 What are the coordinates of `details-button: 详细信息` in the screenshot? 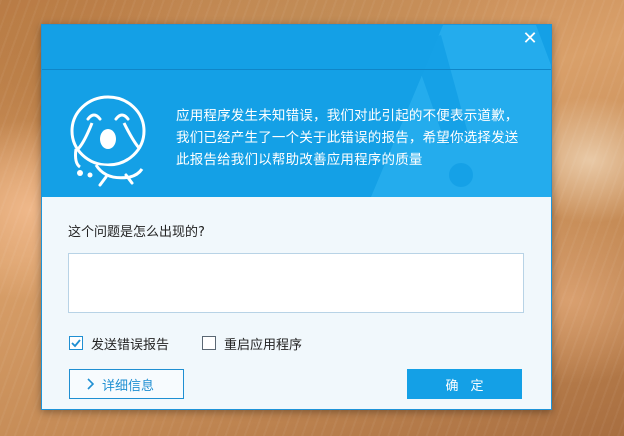 It's located at (126, 384).